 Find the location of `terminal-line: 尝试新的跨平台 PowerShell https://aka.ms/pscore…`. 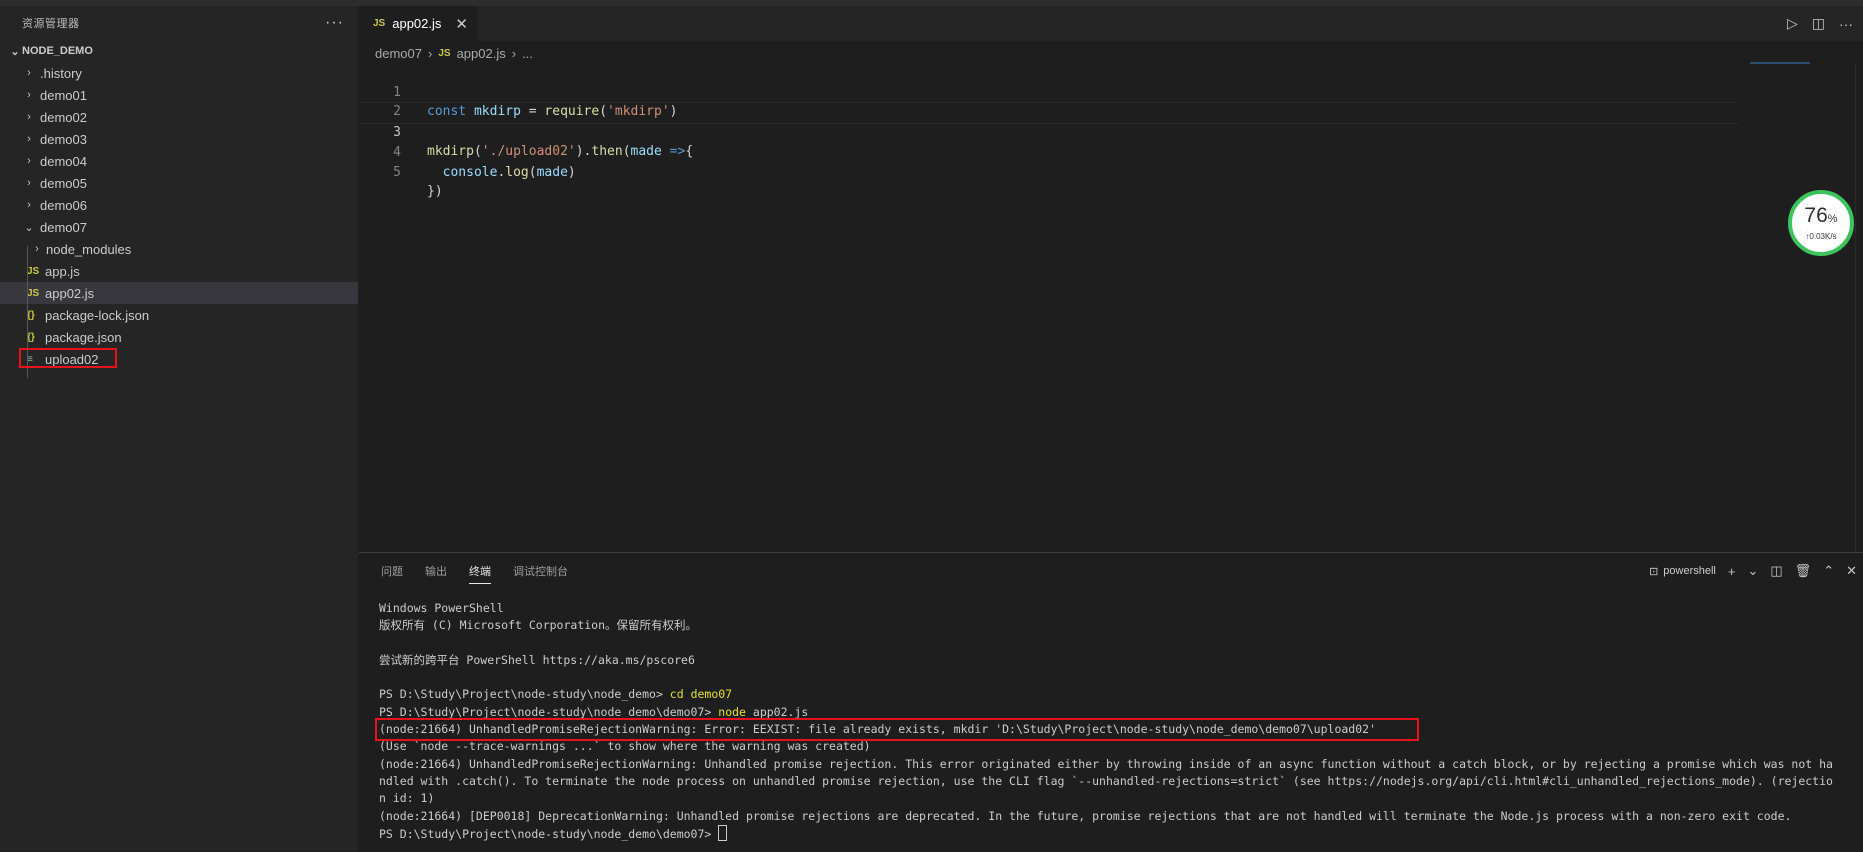

terminal-line: 尝试新的跨平台 PowerShell https://aka.ms/pscore… is located at coordinates (537, 659).